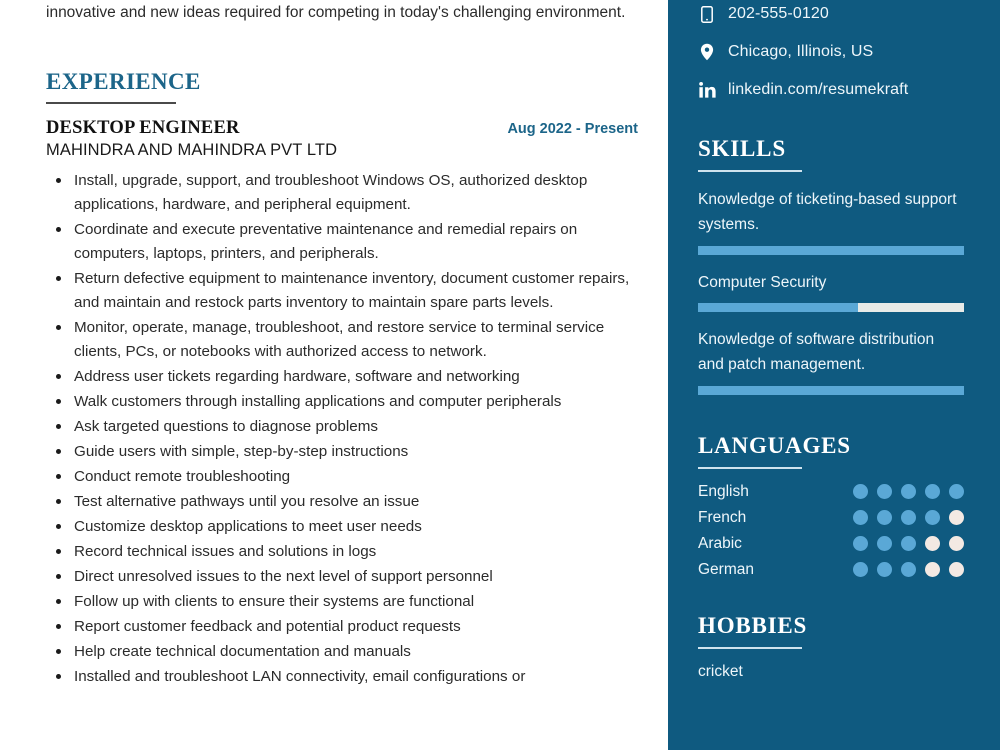  What do you see at coordinates (753, 625) in the screenshot?
I see `hobbies-heading: HOBBIES` at bounding box center [753, 625].